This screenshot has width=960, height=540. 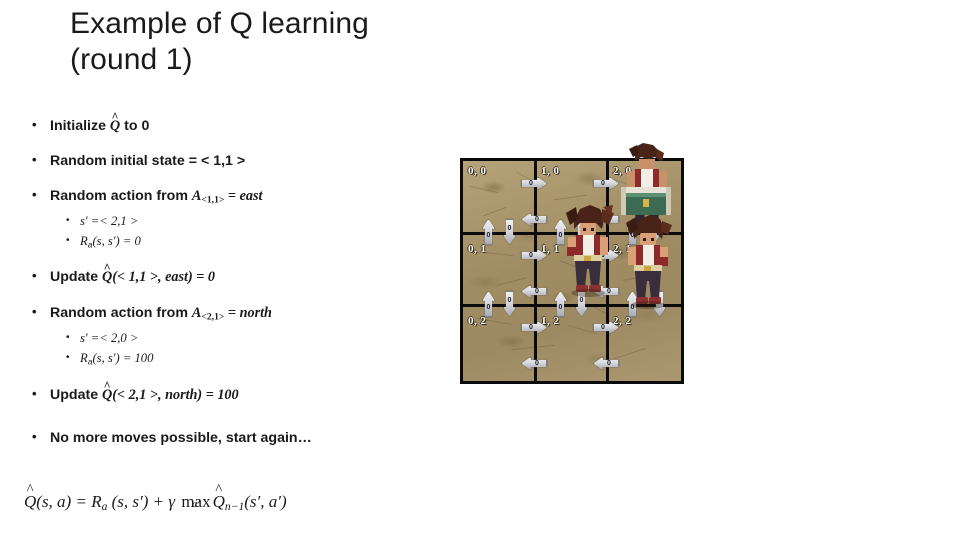 I want to click on bullet-update-1-prefix: Update, so click(x=76, y=277).